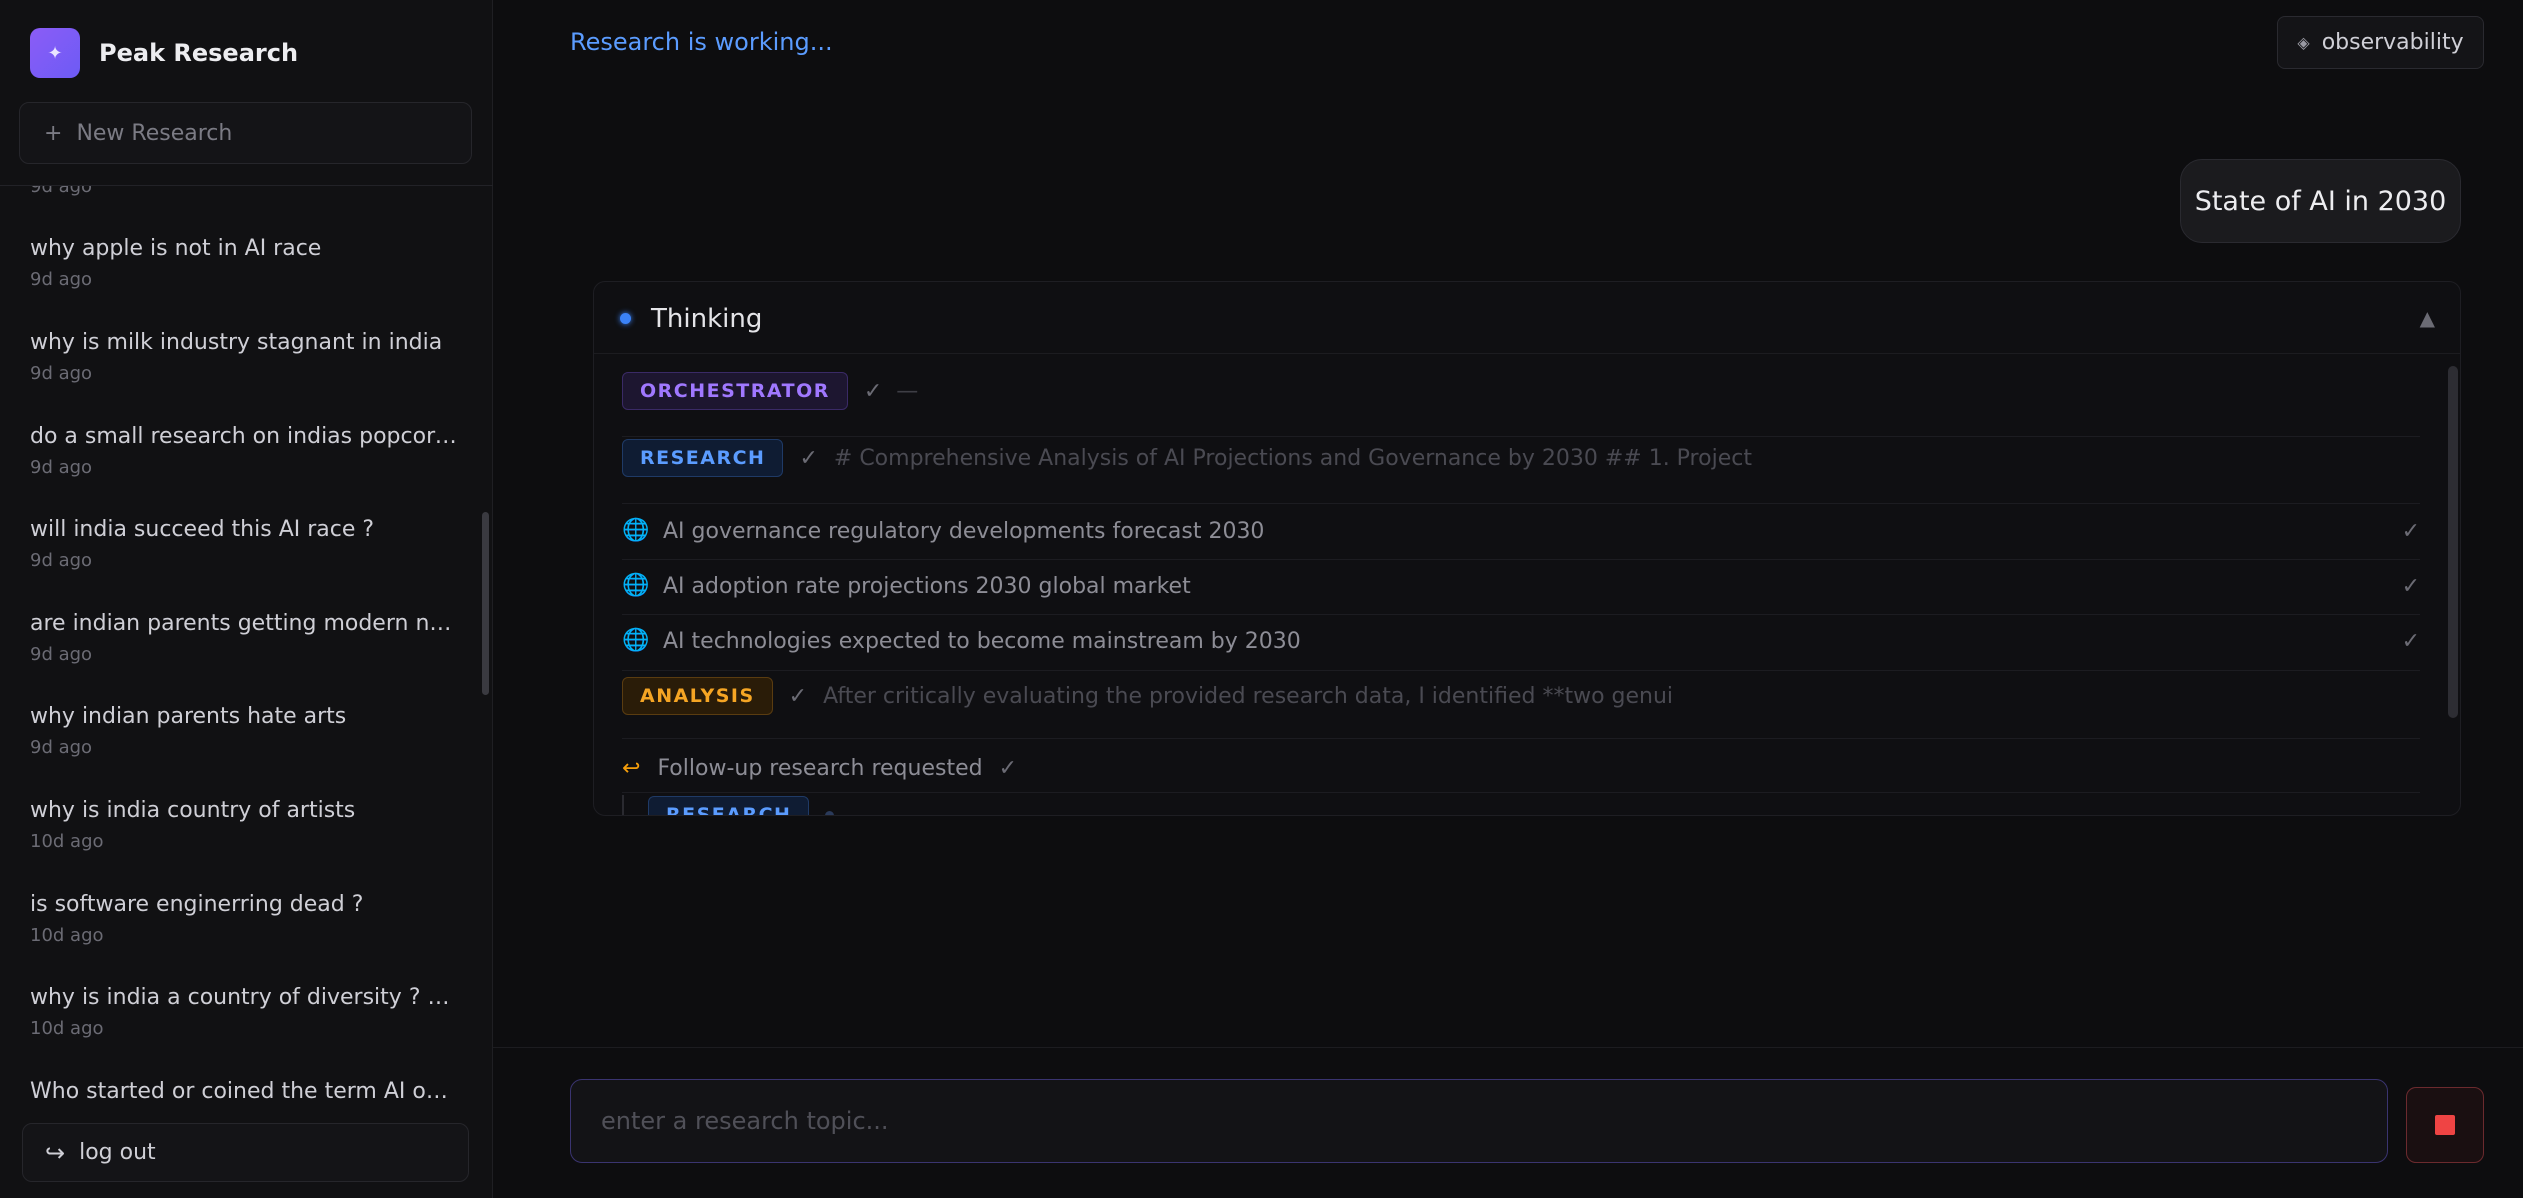  I want to click on return-arrow-icon: ↩, so click(631, 768).